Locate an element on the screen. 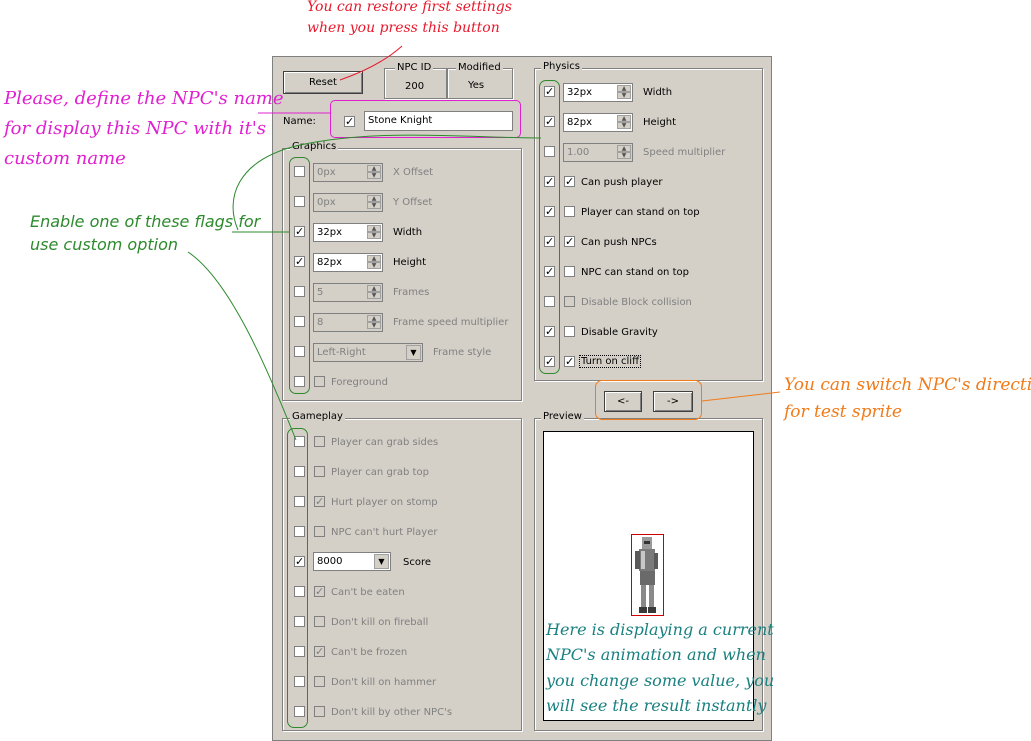 This screenshot has width=1031, height=741. npc-sprite is located at coordinates (647, 575).